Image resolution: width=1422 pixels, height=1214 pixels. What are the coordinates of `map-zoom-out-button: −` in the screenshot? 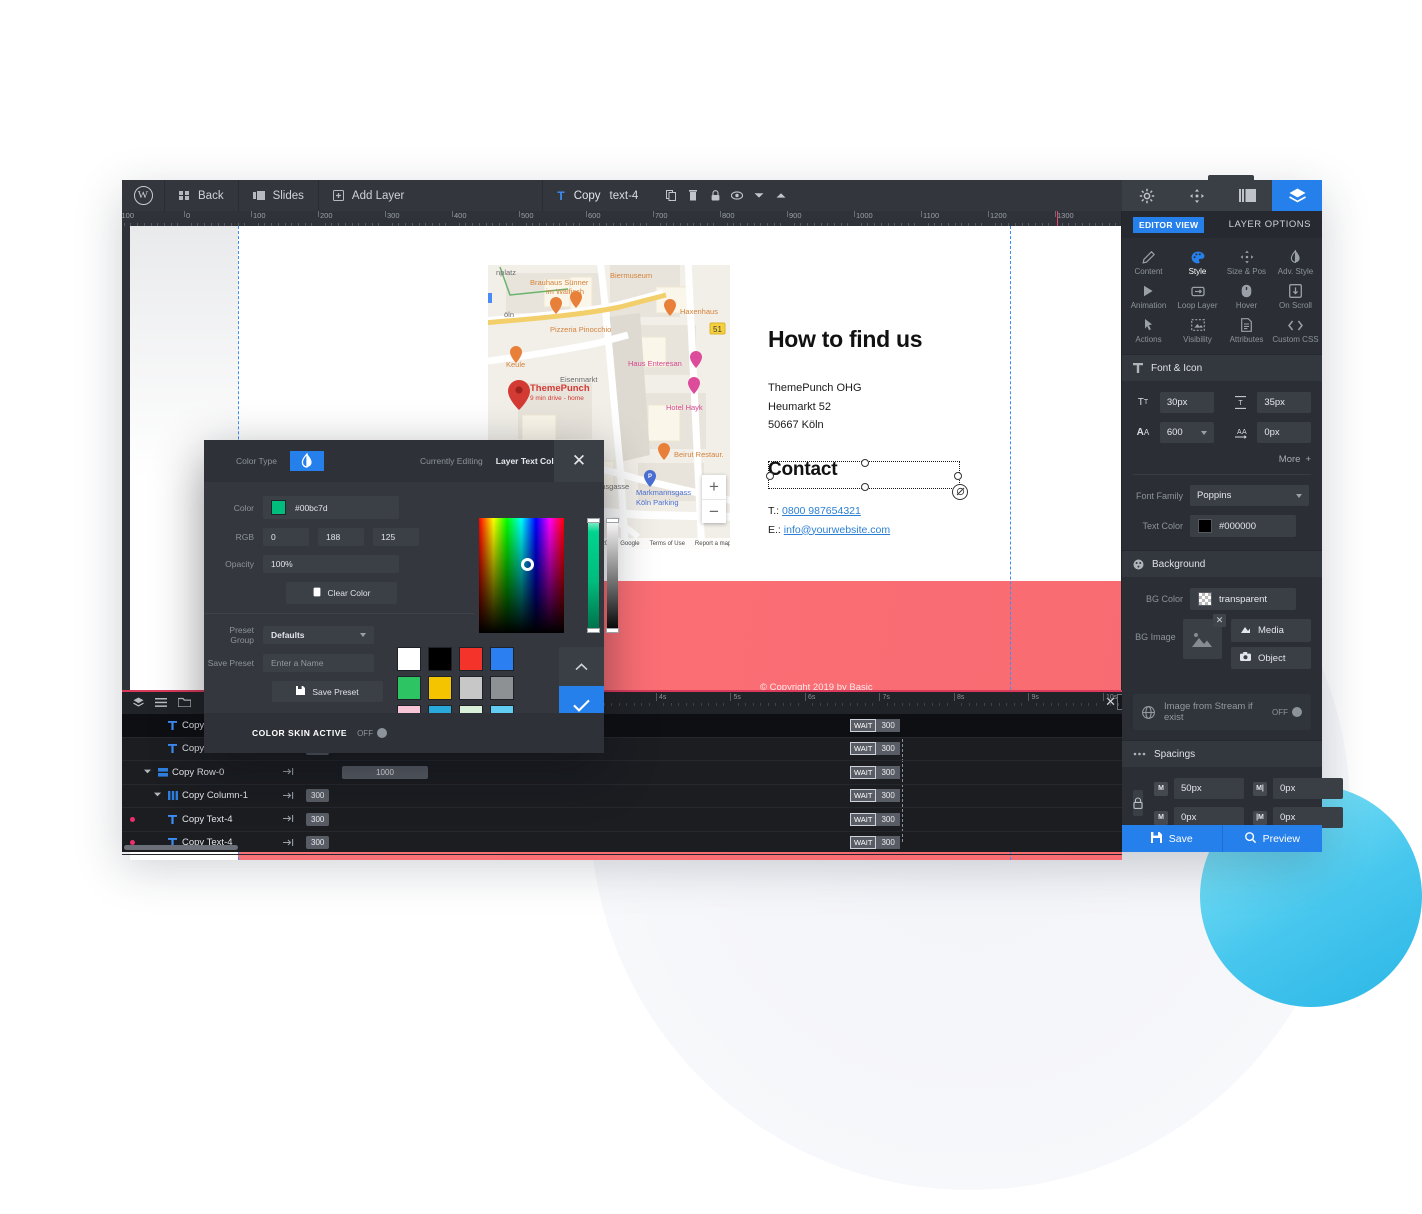 It's located at (714, 512).